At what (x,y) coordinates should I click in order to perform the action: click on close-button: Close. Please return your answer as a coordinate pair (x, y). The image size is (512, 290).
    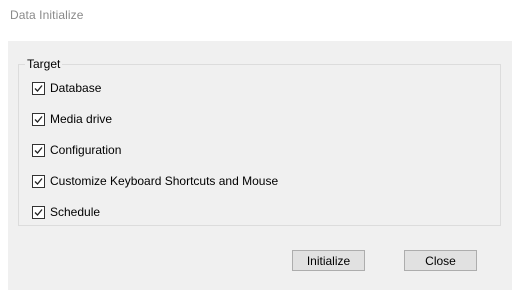
    Looking at the image, I should click on (440, 260).